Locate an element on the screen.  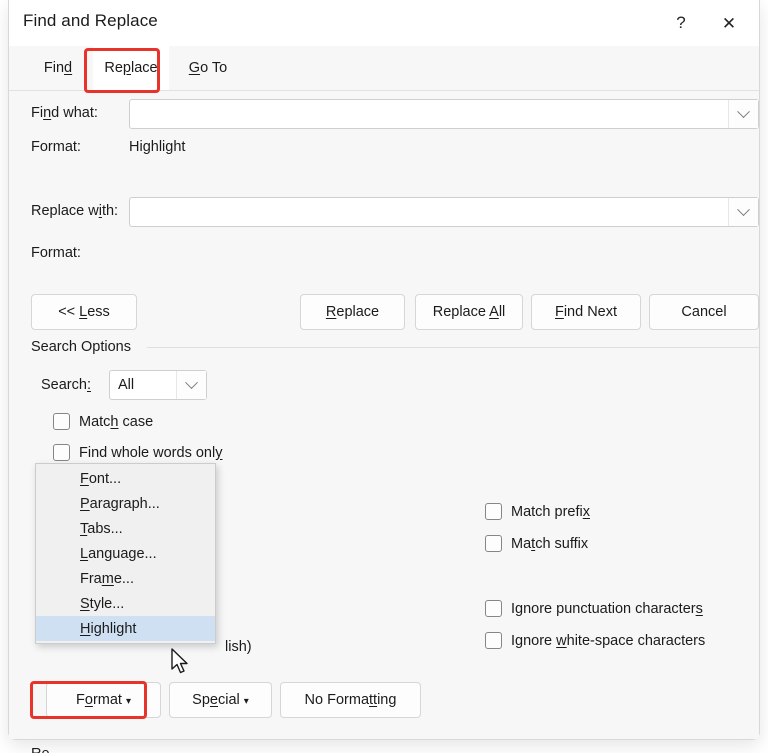
checkbox-ignore-white-space-characters: Ignore white-space characters is located at coordinates (595, 640).